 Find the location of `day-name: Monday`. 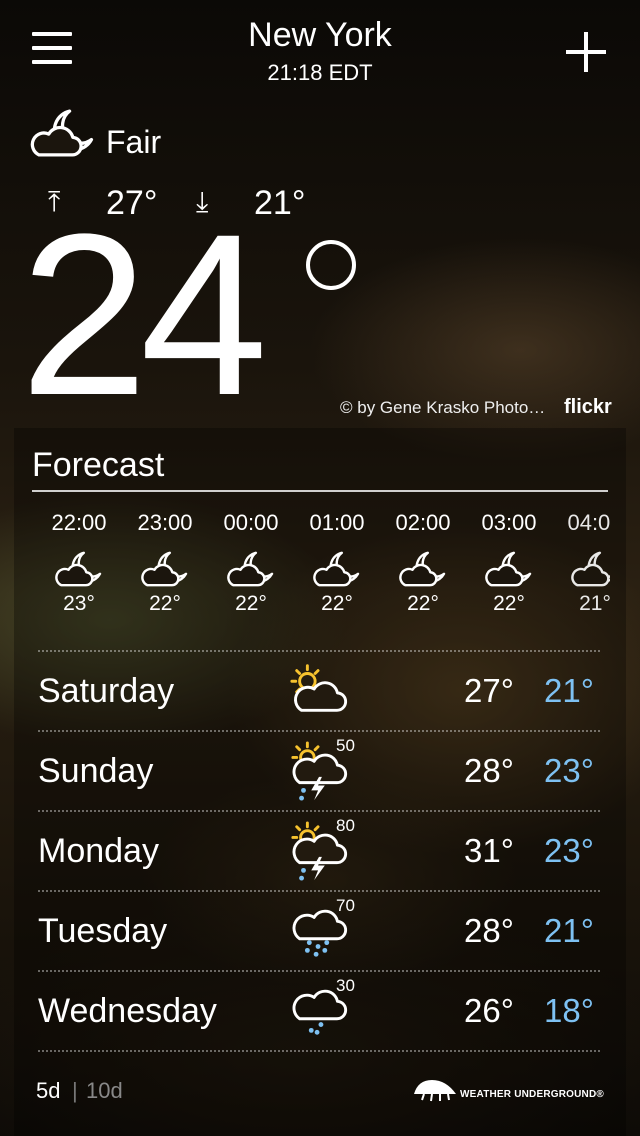

day-name: Monday is located at coordinates (98, 851).